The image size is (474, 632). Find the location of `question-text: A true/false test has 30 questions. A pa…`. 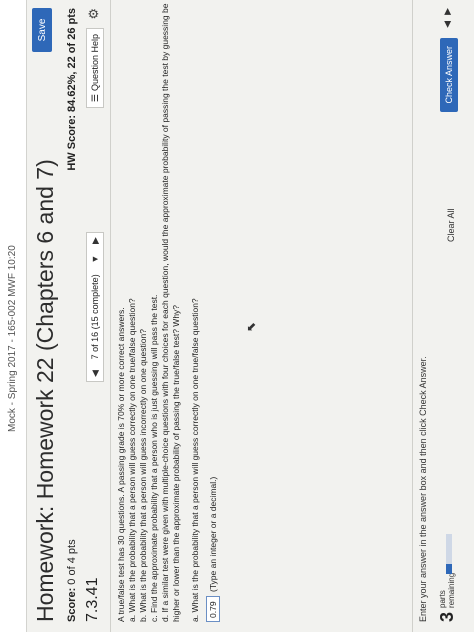

question-text: A true/false test has 30 questions. A pa… is located at coordinates (149, 312).